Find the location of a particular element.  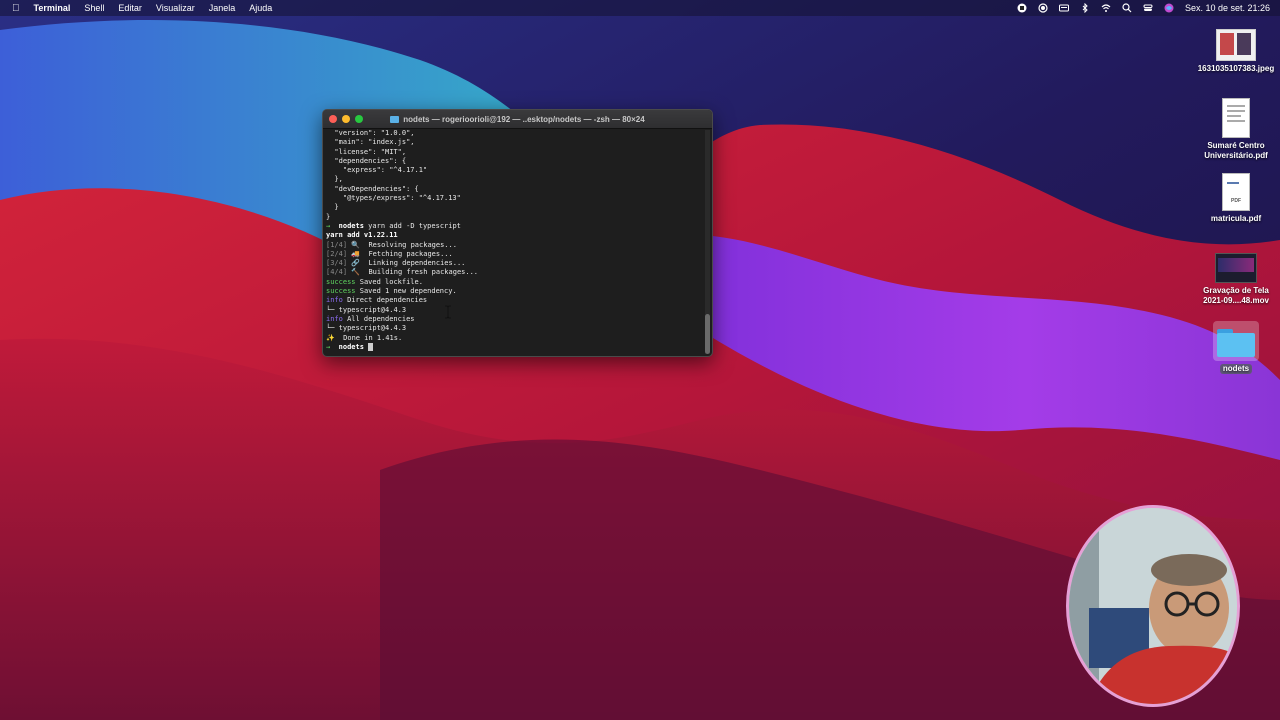

desktop-icon-jpeg: 1631035107383.jpeg is located at coordinates (1236, 51).